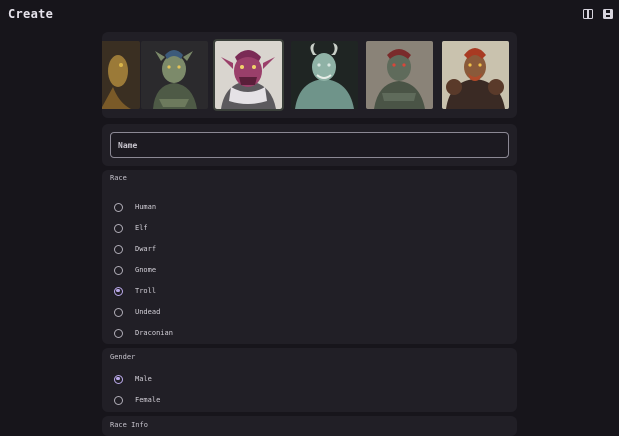 This screenshot has height=436, width=619. Describe the element at coordinates (309, 15) in the screenshot. I see `app-header: Create` at that location.